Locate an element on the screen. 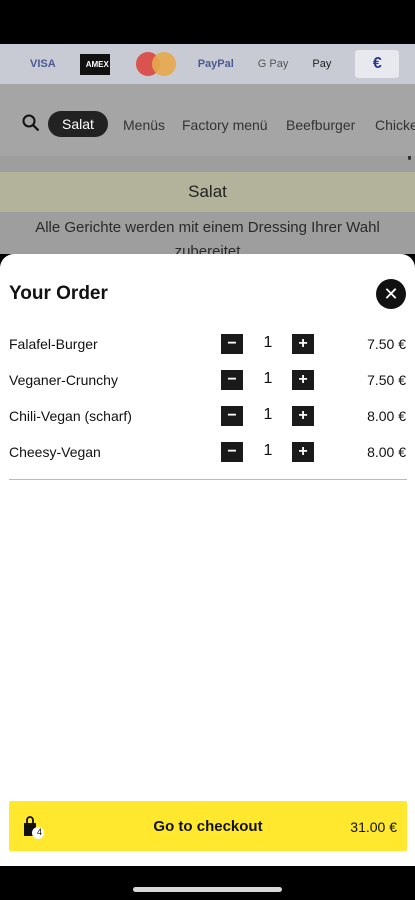 Image resolution: width=415 pixels, height=900 pixels. search-icon is located at coordinates (31, 125).